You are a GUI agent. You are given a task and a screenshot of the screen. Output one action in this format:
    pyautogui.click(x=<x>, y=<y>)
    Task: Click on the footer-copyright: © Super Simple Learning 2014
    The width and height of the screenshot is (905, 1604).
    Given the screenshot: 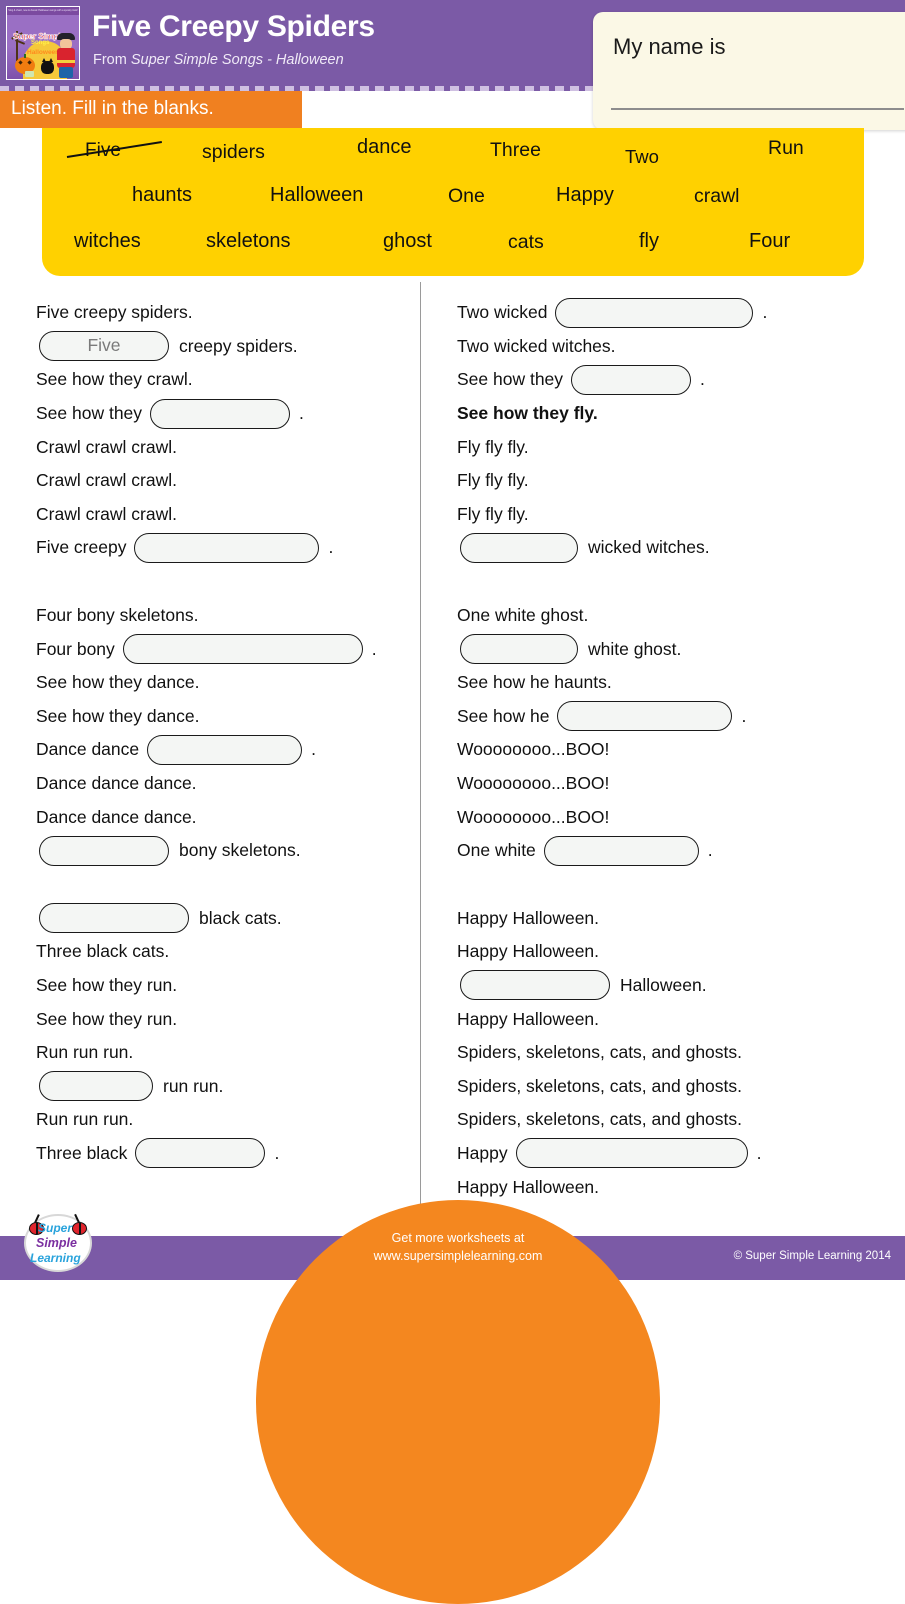 What is the action you would take?
    pyautogui.click(x=812, y=1256)
    